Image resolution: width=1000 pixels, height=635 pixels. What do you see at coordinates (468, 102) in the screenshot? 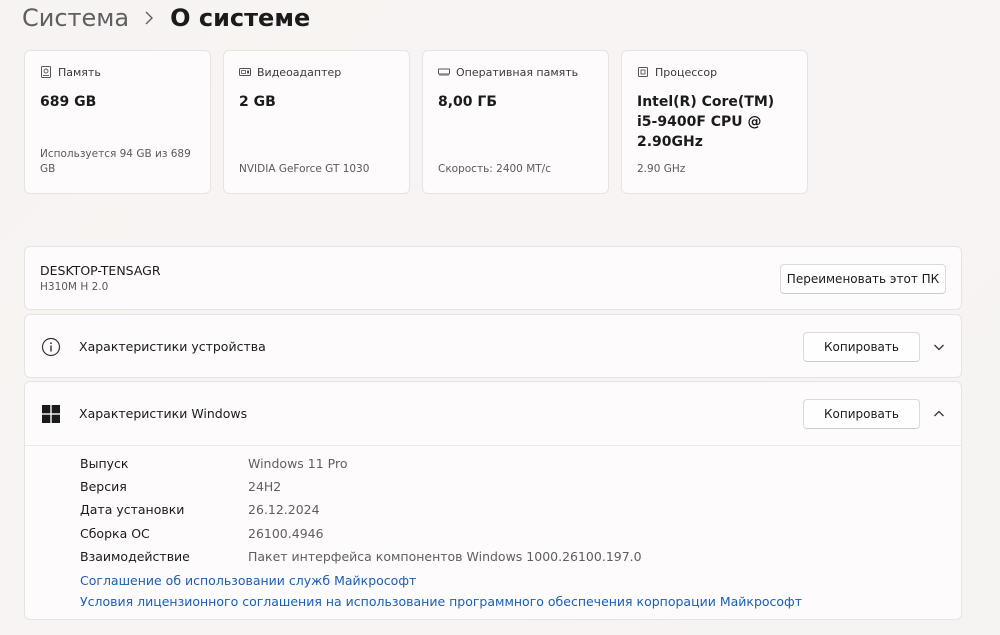
I see `card-value: 8,00 ГБ` at bounding box center [468, 102].